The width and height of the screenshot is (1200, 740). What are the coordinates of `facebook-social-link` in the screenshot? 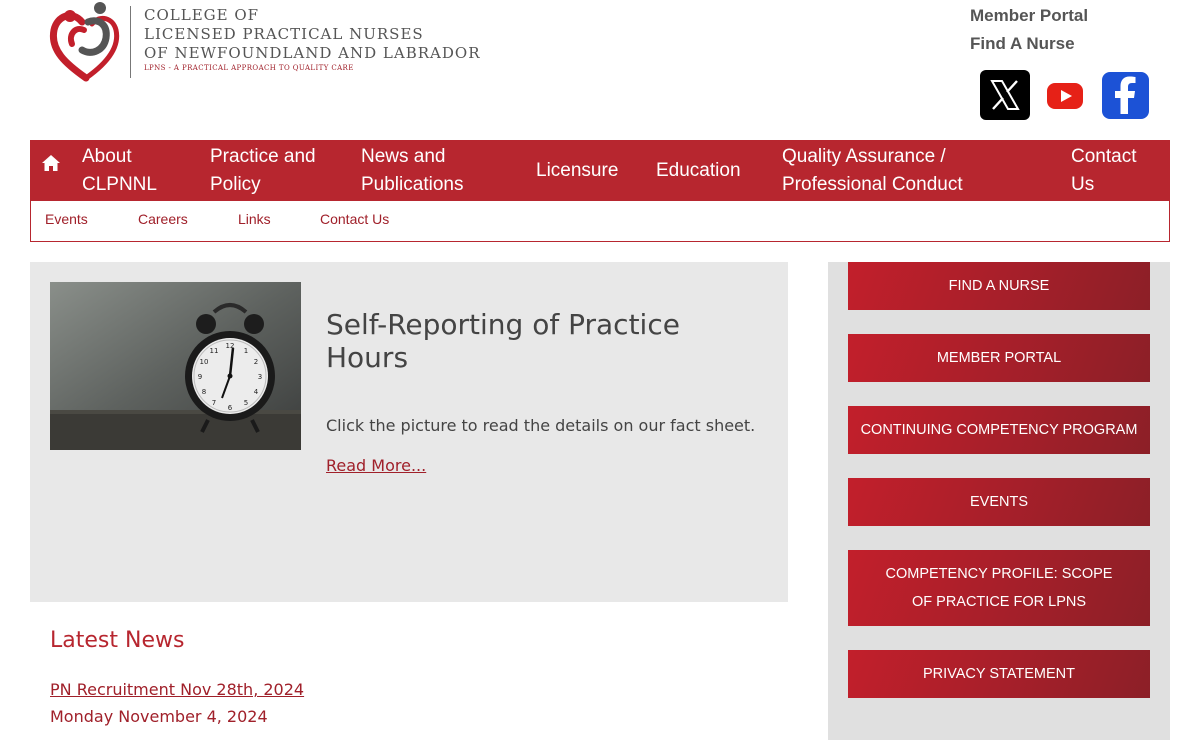 It's located at (1125, 95).